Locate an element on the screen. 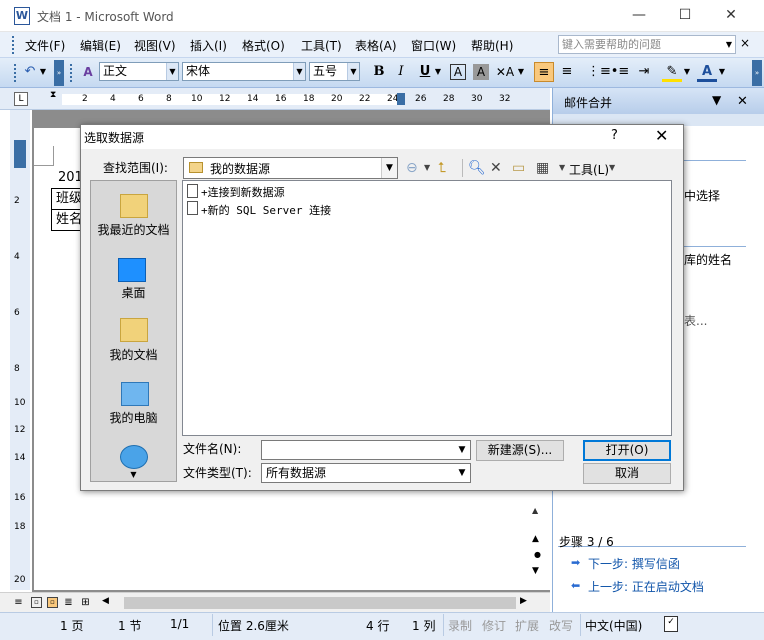 The image size is (764, 640). undo-dropdown-icon: ▼ is located at coordinates (43, 72).